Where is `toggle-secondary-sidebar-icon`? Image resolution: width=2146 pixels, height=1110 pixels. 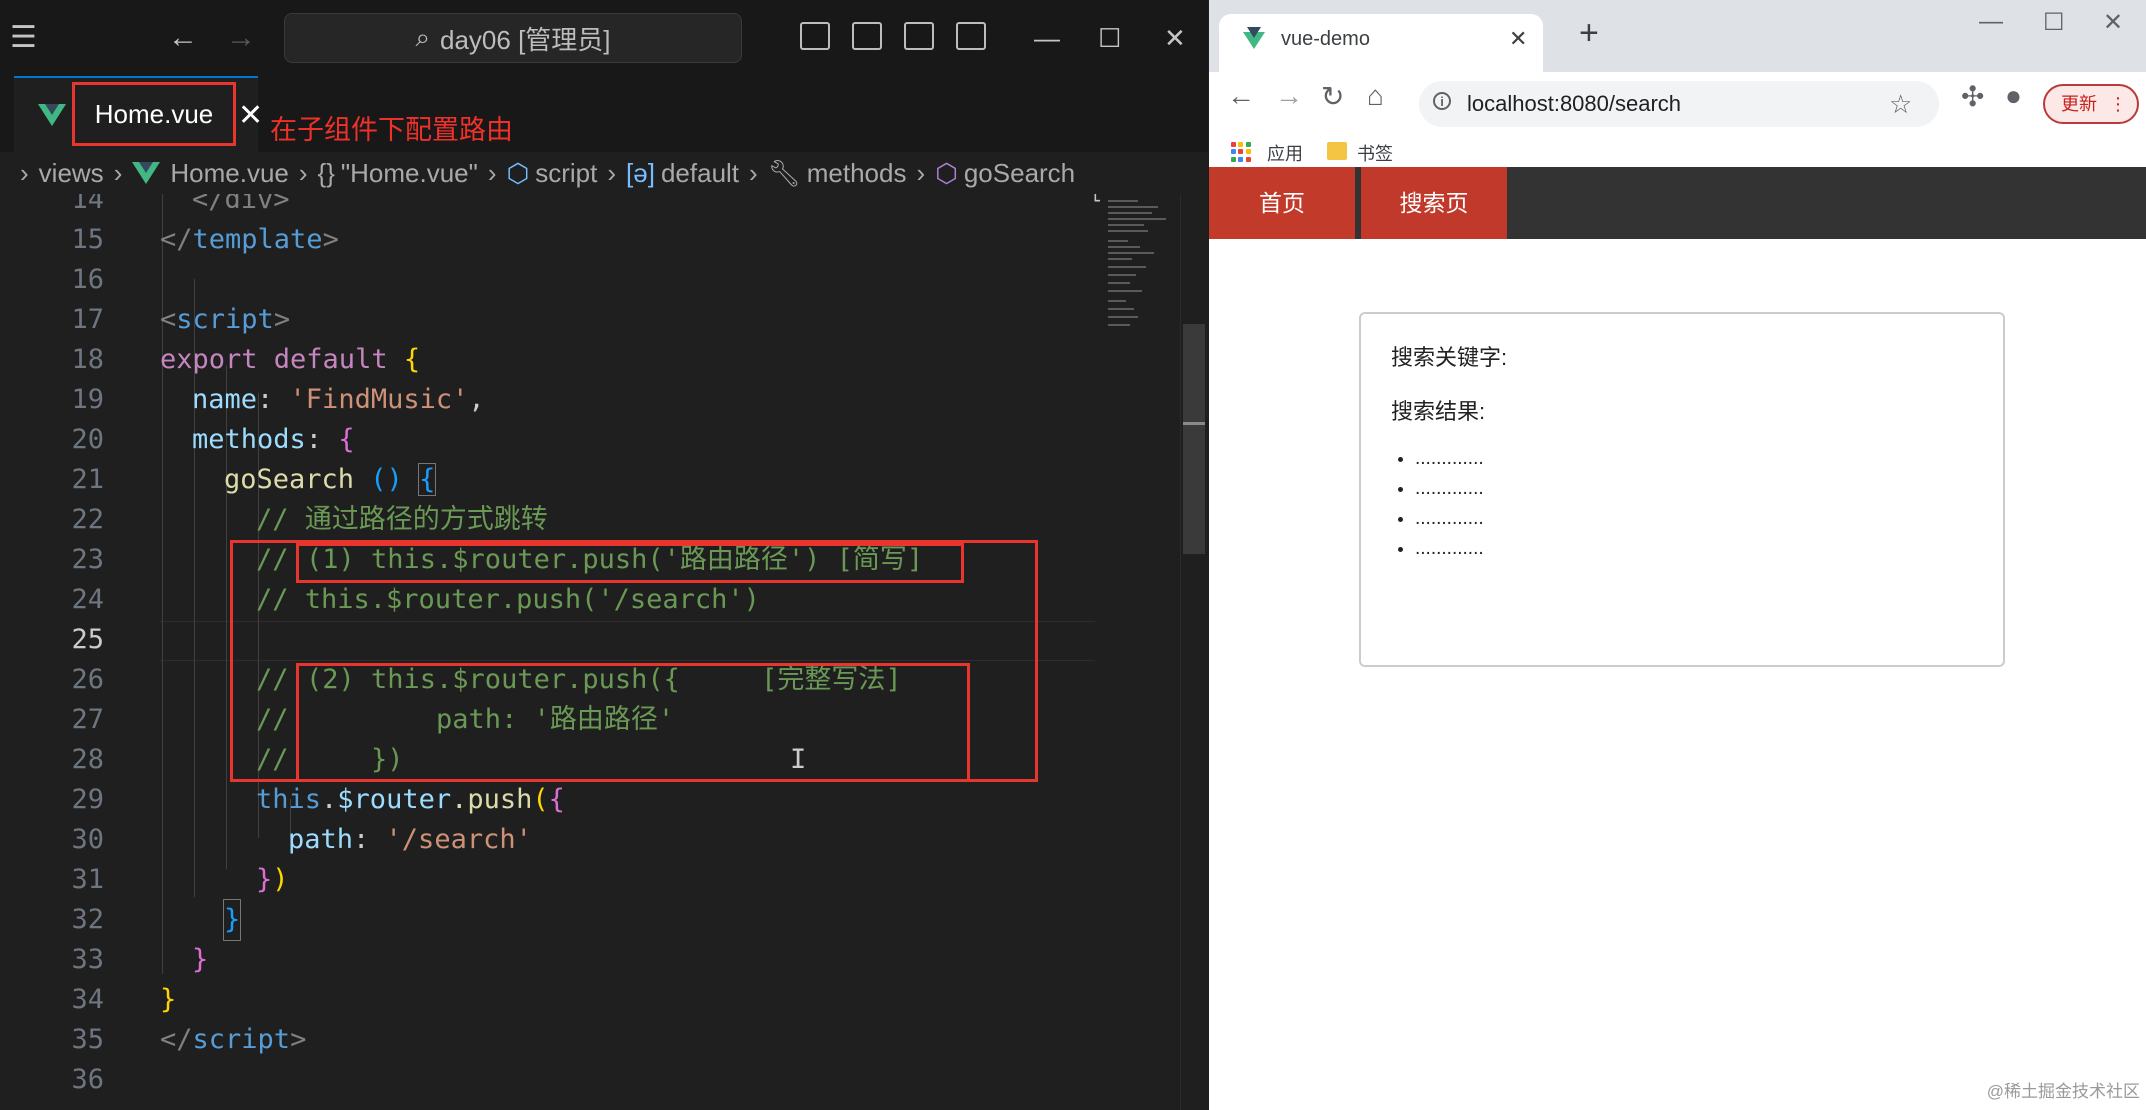
toggle-secondary-sidebar-icon is located at coordinates (919, 36).